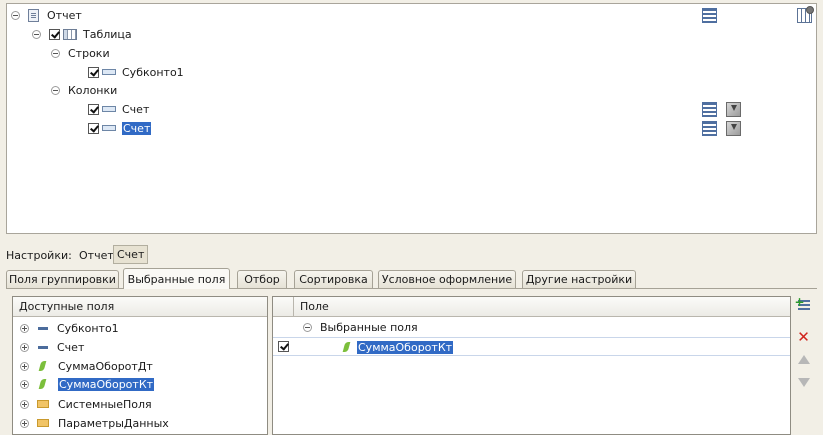 The height and width of the screenshot is (435, 823). What do you see at coordinates (153, 72) in the screenshot?
I see `tree-node-label: Субконто1` at bounding box center [153, 72].